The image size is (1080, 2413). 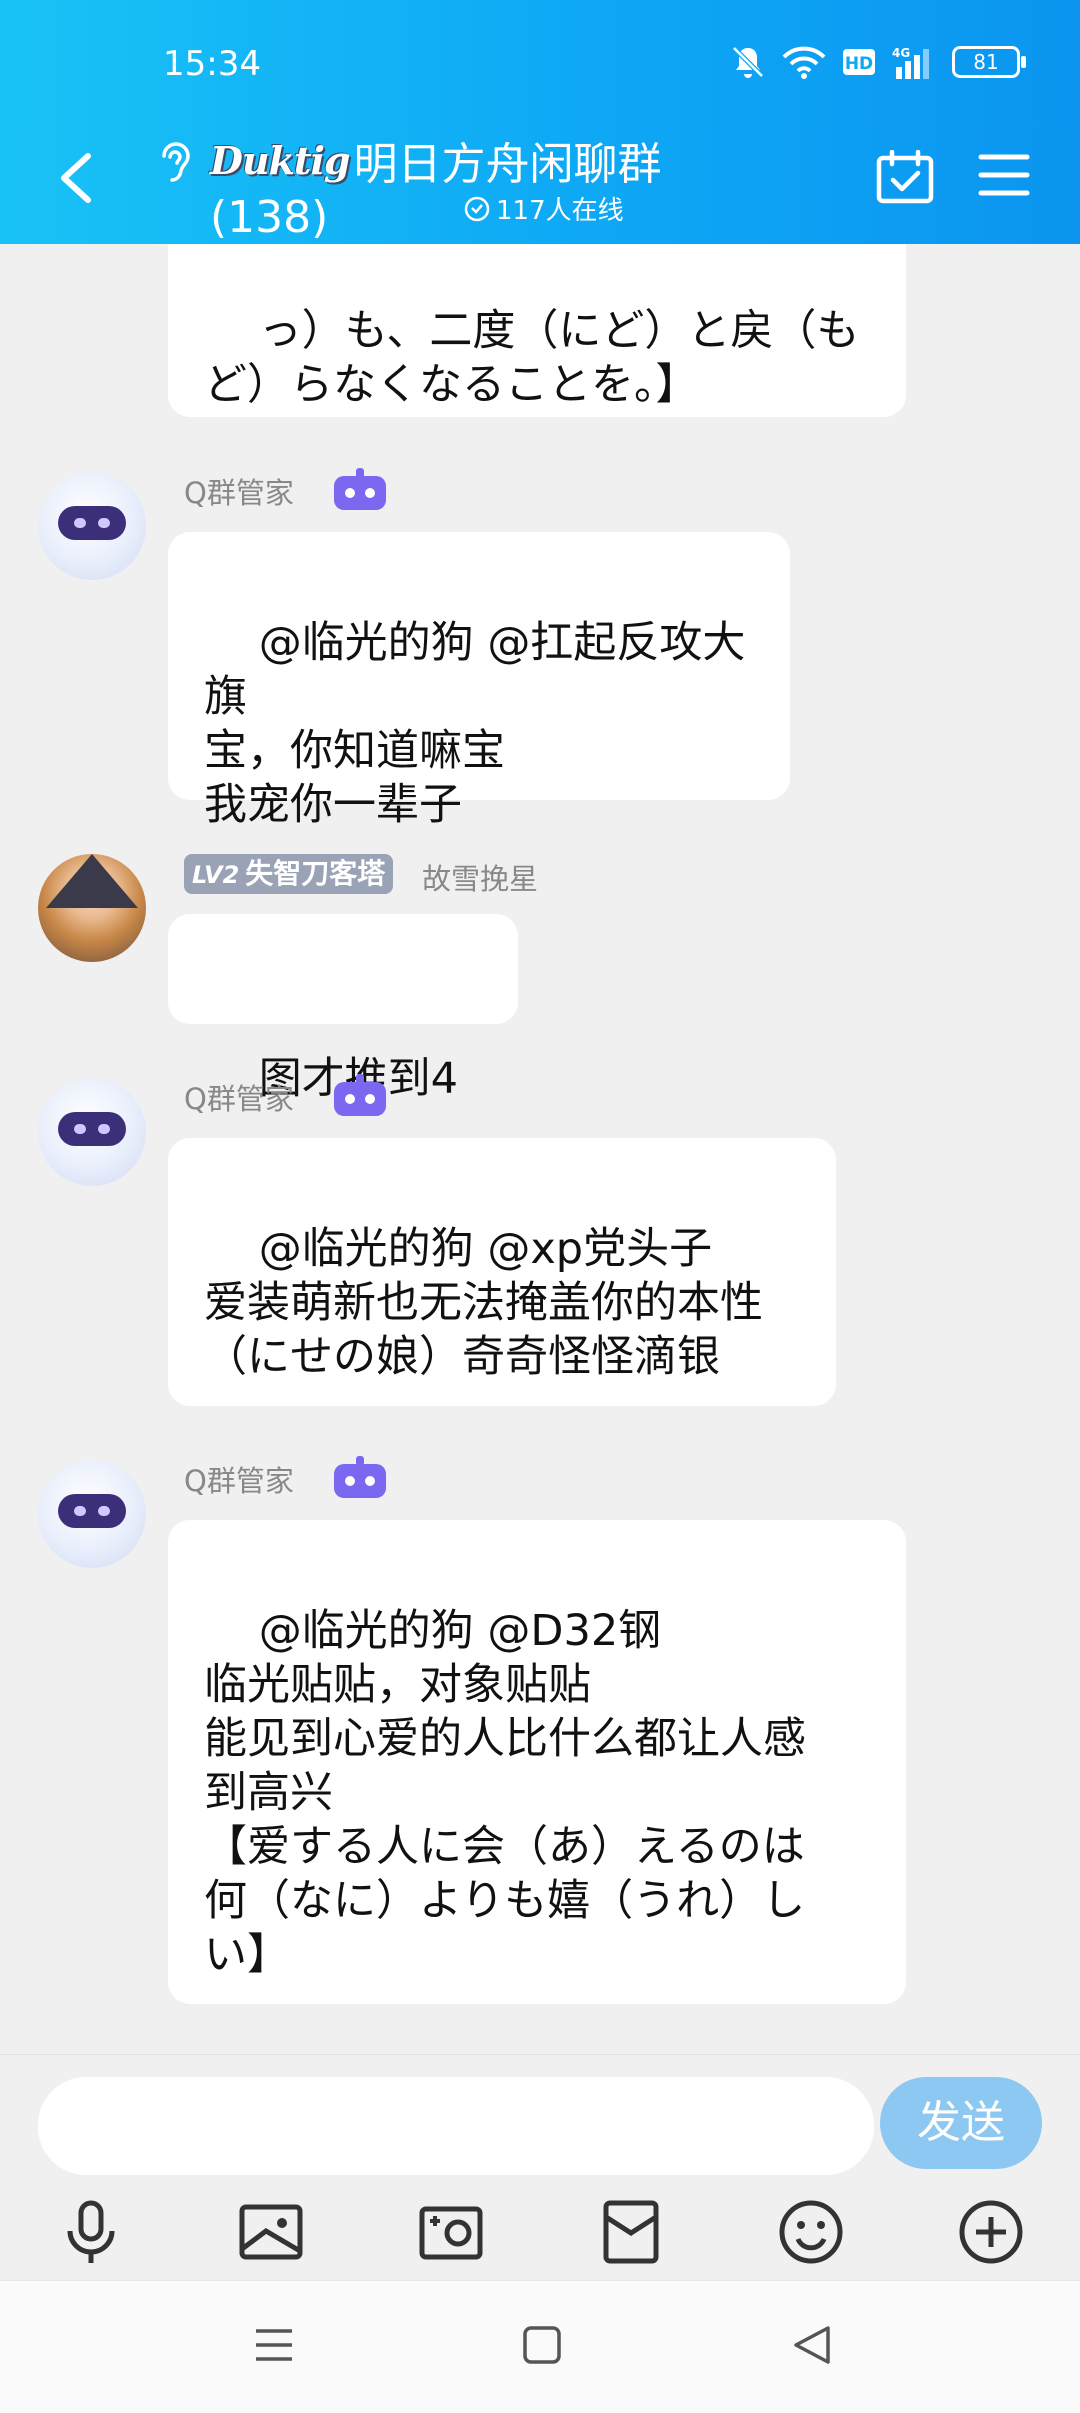 What do you see at coordinates (991, 2232) in the screenshot?
I see `plus-circle-icon` at bounding box center [991, 2232].